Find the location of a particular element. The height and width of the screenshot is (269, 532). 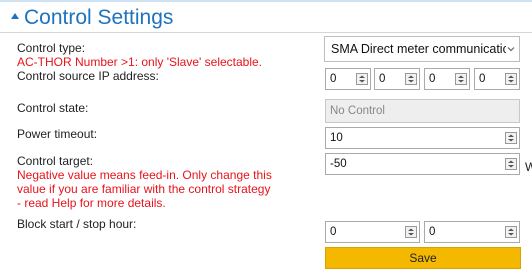

section-header: Control Settings is located at coordinates (266, 17).